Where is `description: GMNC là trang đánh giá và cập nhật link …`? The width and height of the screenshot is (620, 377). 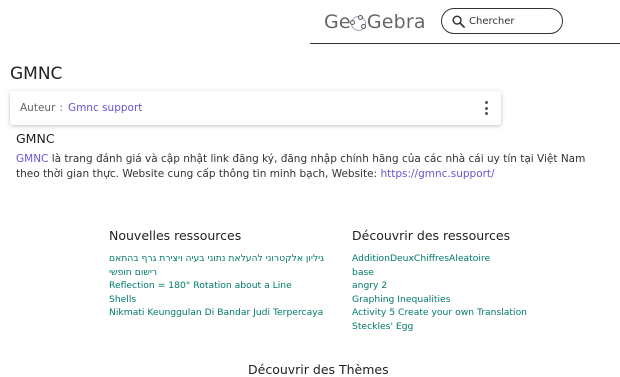 description: GMNC là trang đánh giá và cập nhật link … is located at coordinates (311, 167).